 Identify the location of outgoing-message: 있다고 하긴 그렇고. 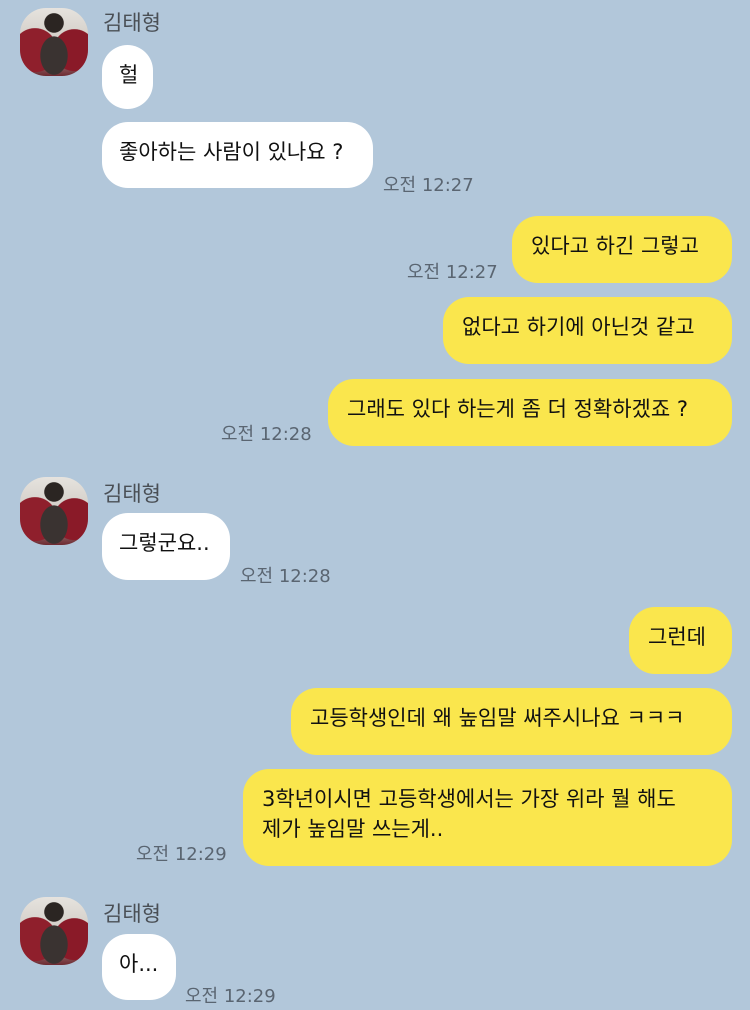
(622, 249).